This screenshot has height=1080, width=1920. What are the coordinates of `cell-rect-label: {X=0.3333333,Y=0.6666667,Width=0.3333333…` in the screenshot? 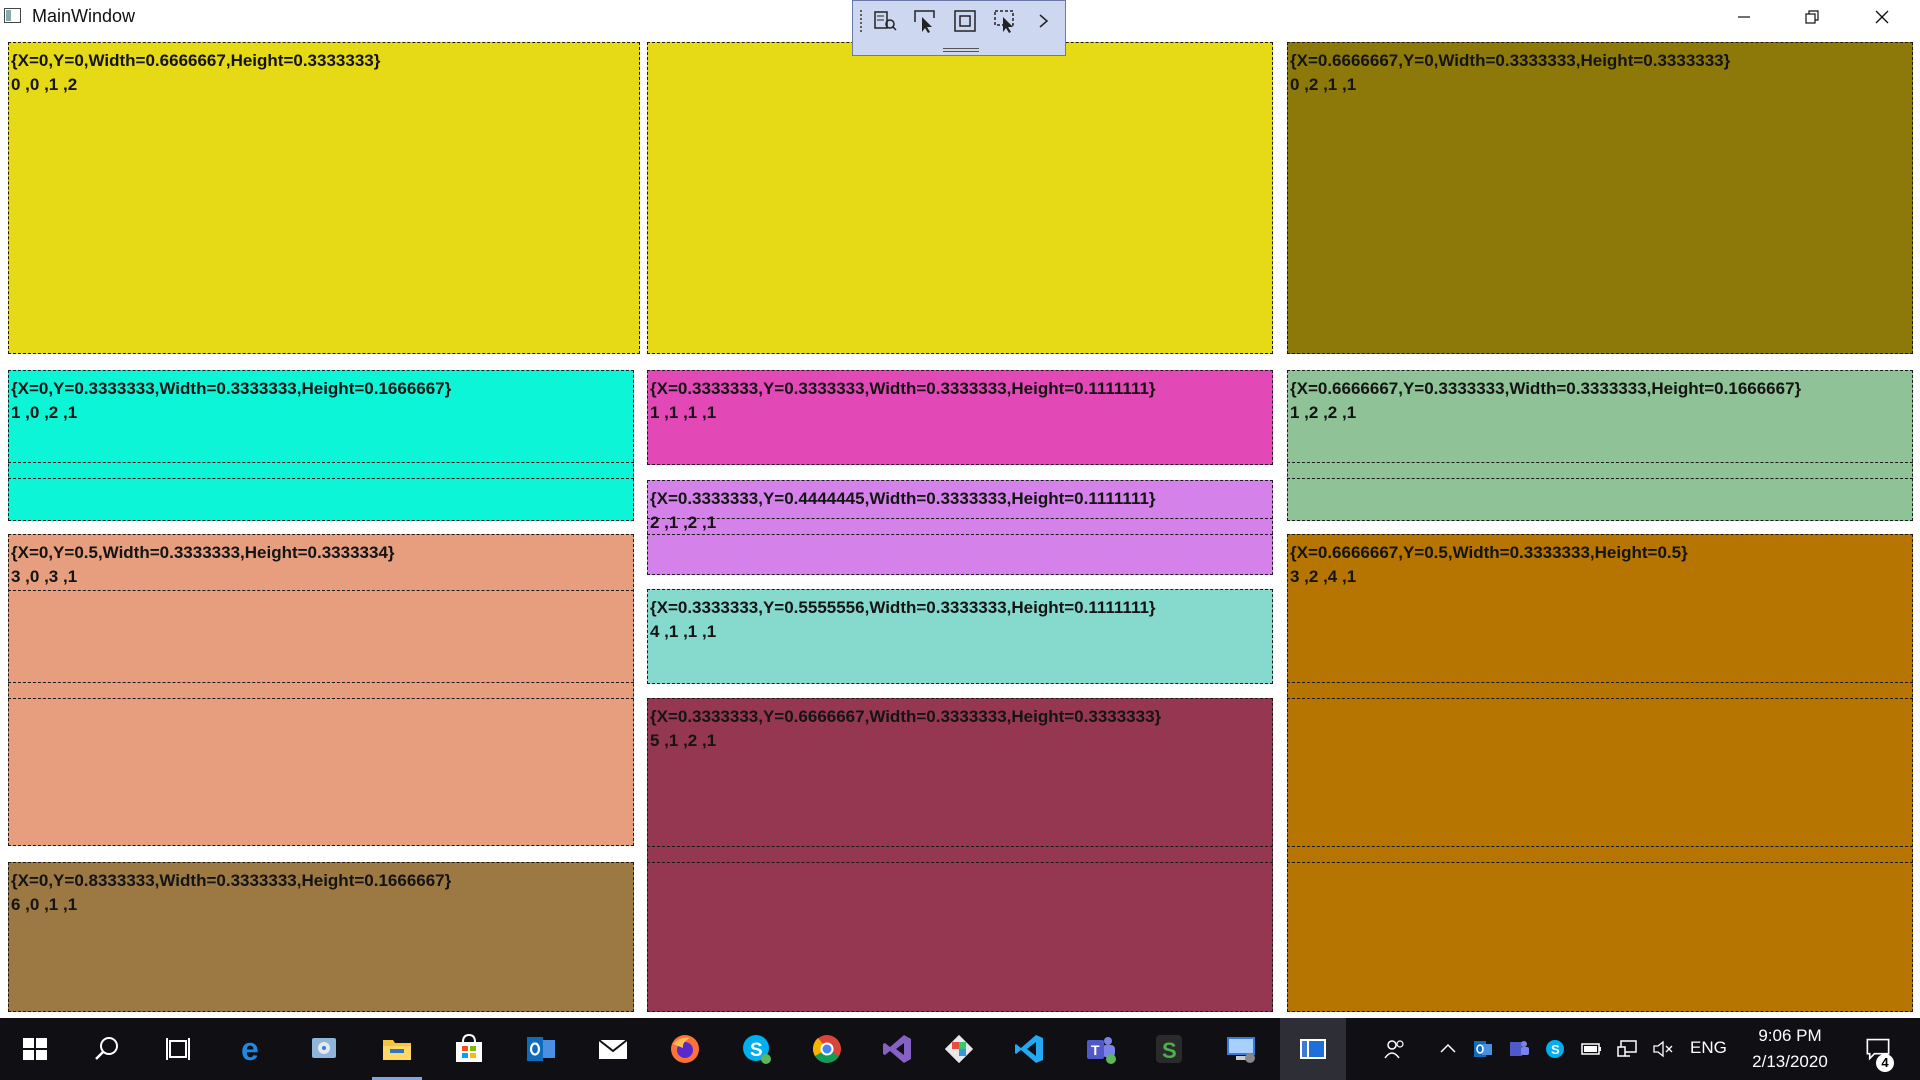 It's located at (906, 716).